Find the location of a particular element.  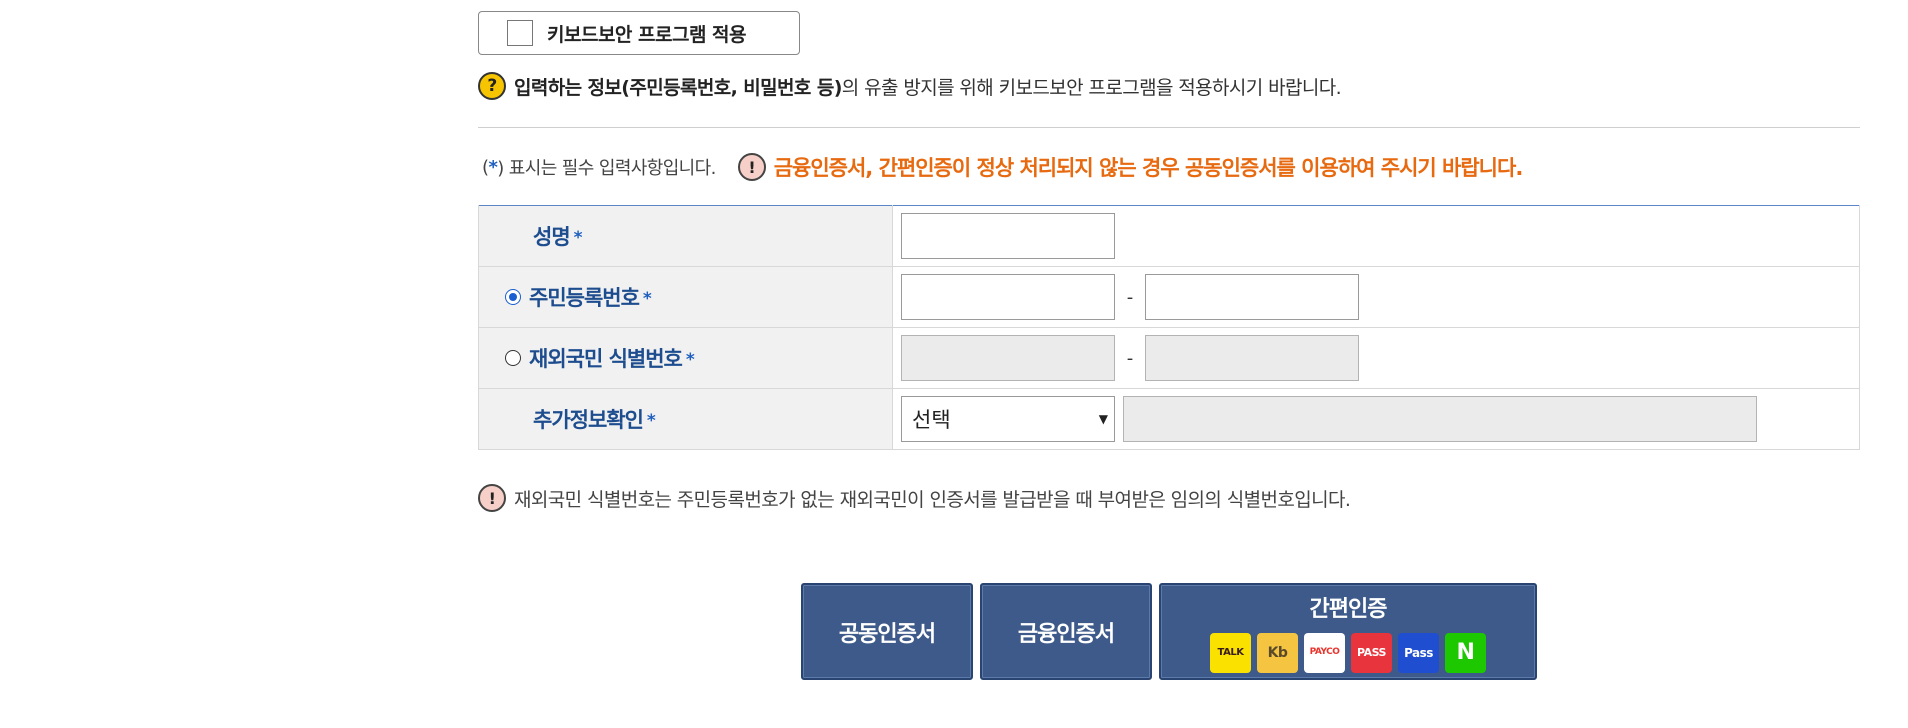

extra-info-row: 추가정보확인 * 선택 ▼ is located at coordinates (1169, 419).